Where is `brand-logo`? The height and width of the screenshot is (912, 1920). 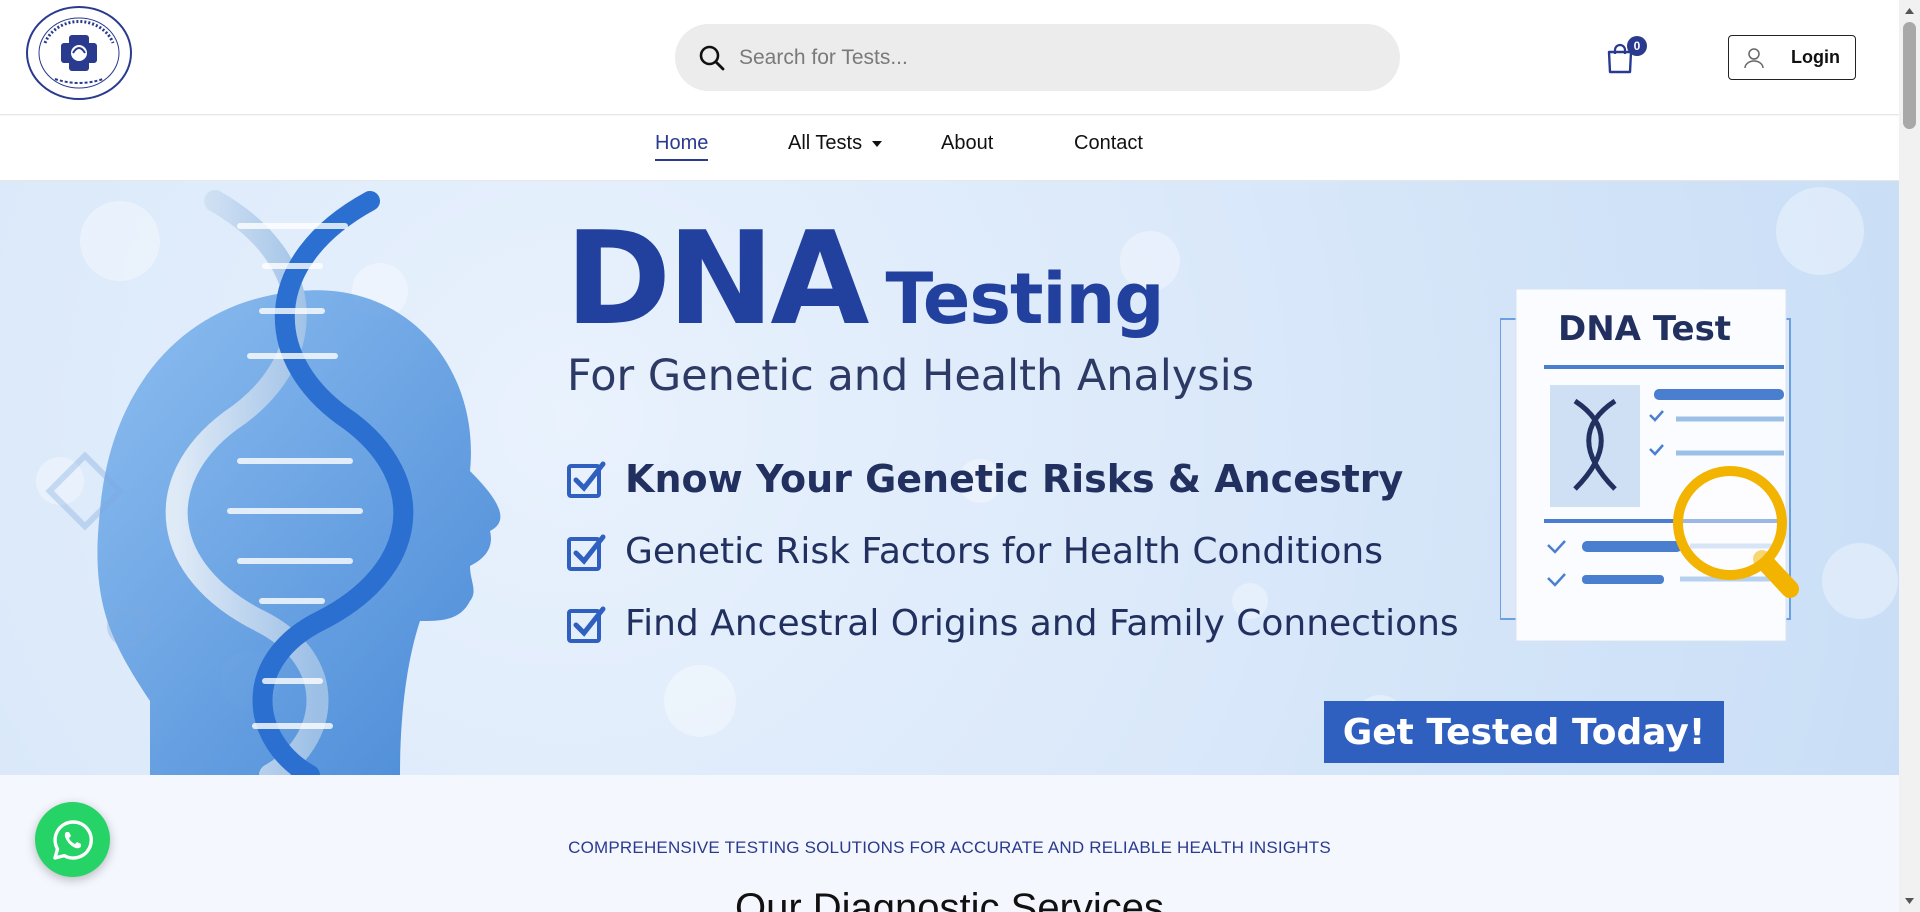
brand-logo is located at coordinates (79, 53).